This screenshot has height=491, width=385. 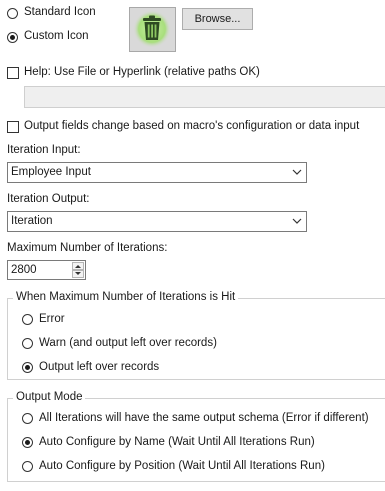 What do you see at coordinates (27, 319) in the screenshot?
I see `max-hit-option-error-radio` at bounding box center [27, 319].